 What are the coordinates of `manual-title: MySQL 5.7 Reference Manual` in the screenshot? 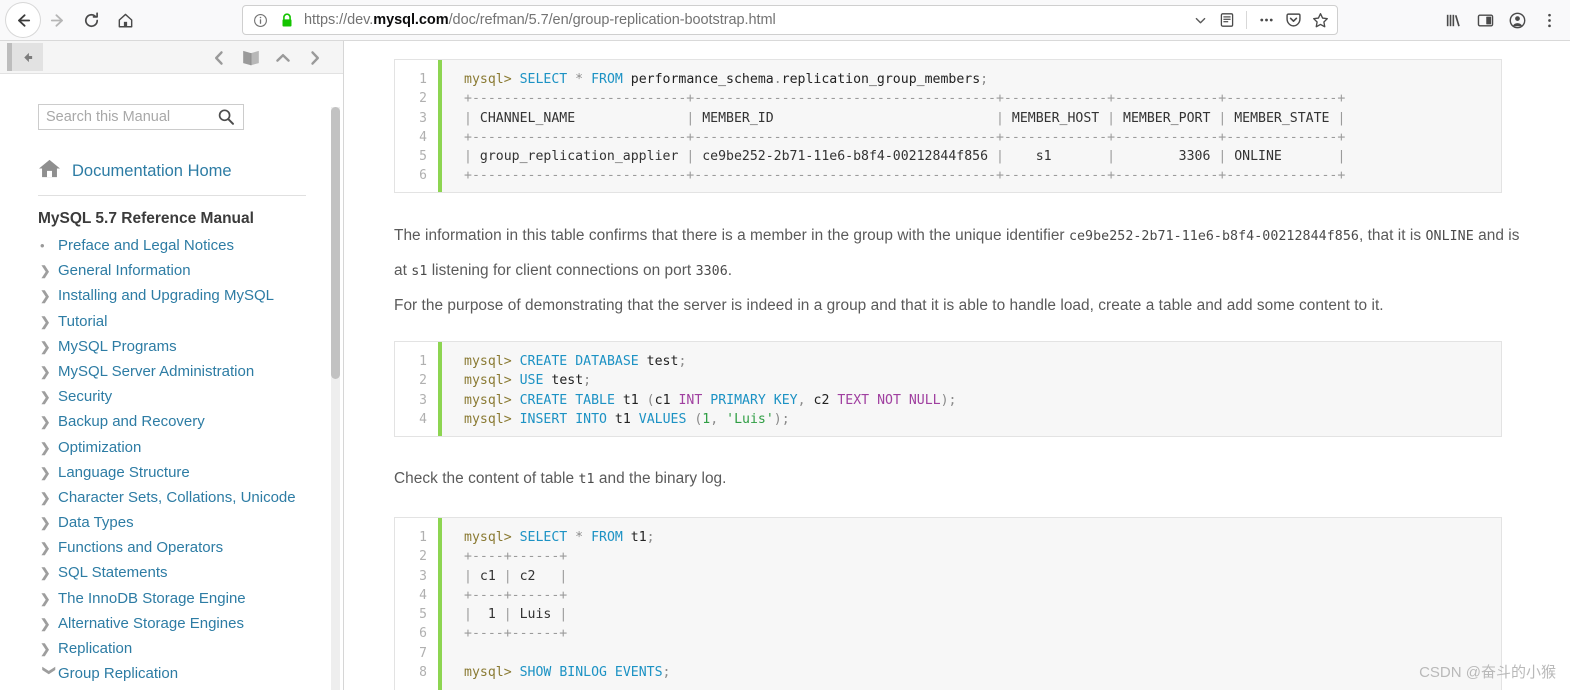 It's located at (146, 218).